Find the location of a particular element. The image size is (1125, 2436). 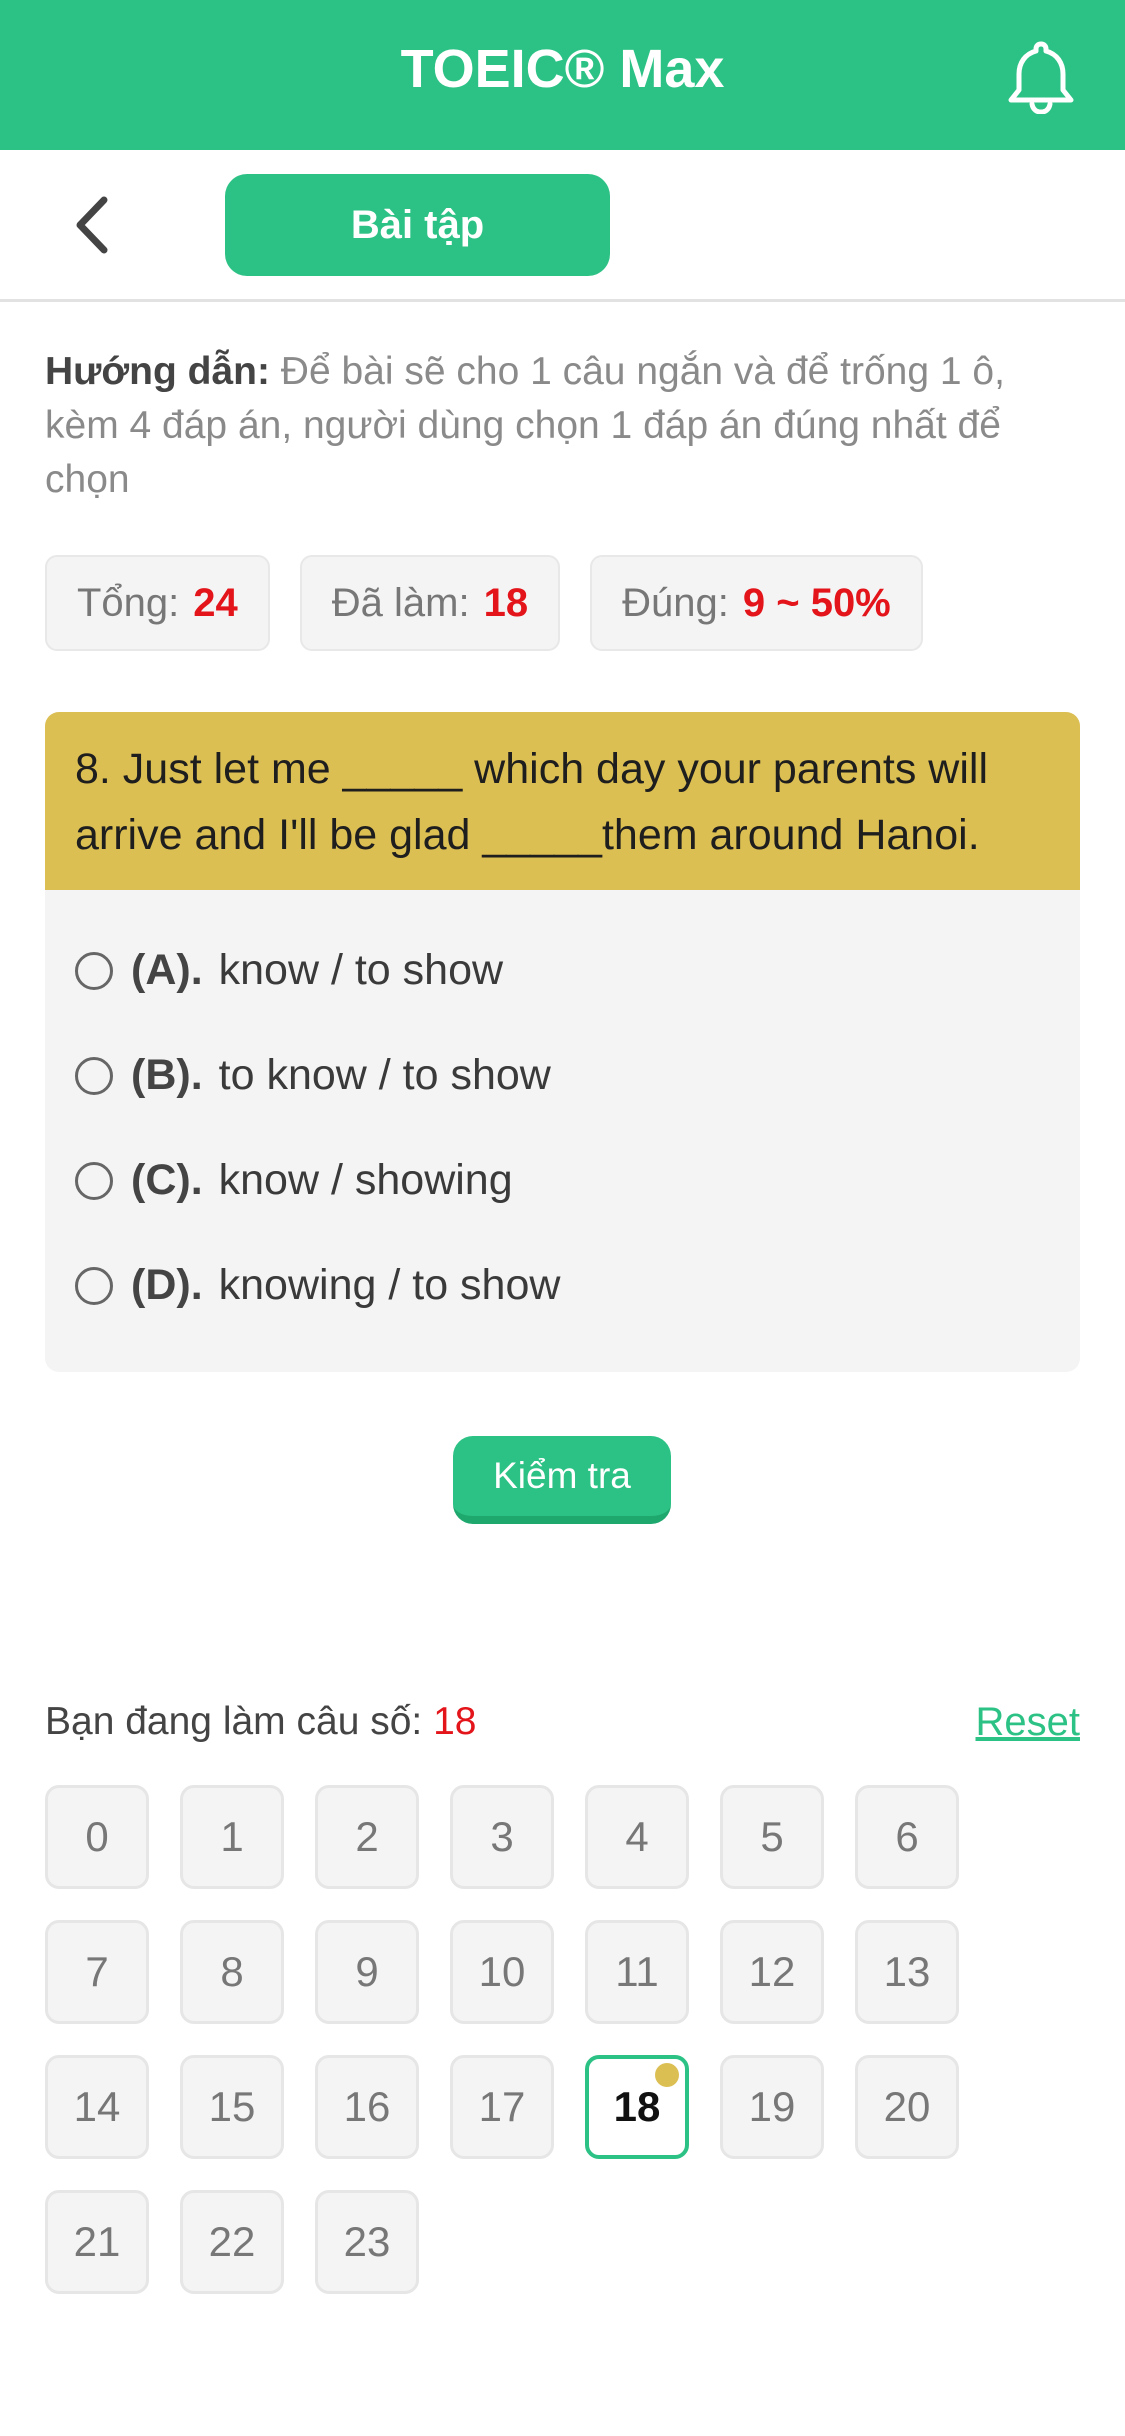

instructions-label: Hướng dẫn: is located at coordinates (157, 371).